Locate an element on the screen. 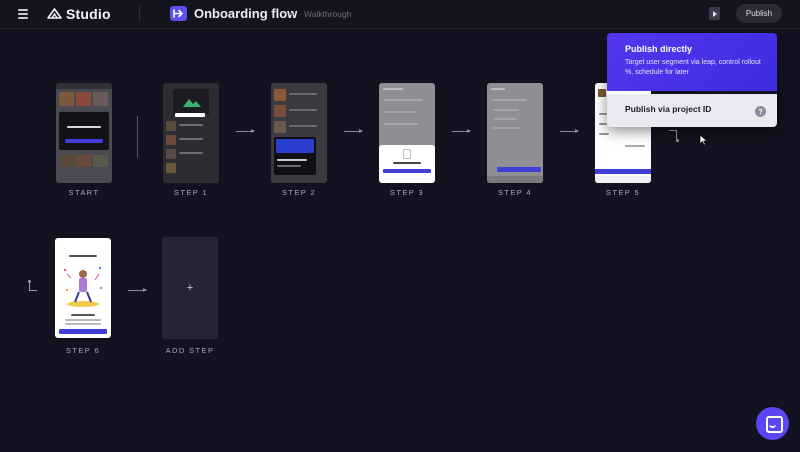  add-step-button: + is located at coordinates (190, 288).